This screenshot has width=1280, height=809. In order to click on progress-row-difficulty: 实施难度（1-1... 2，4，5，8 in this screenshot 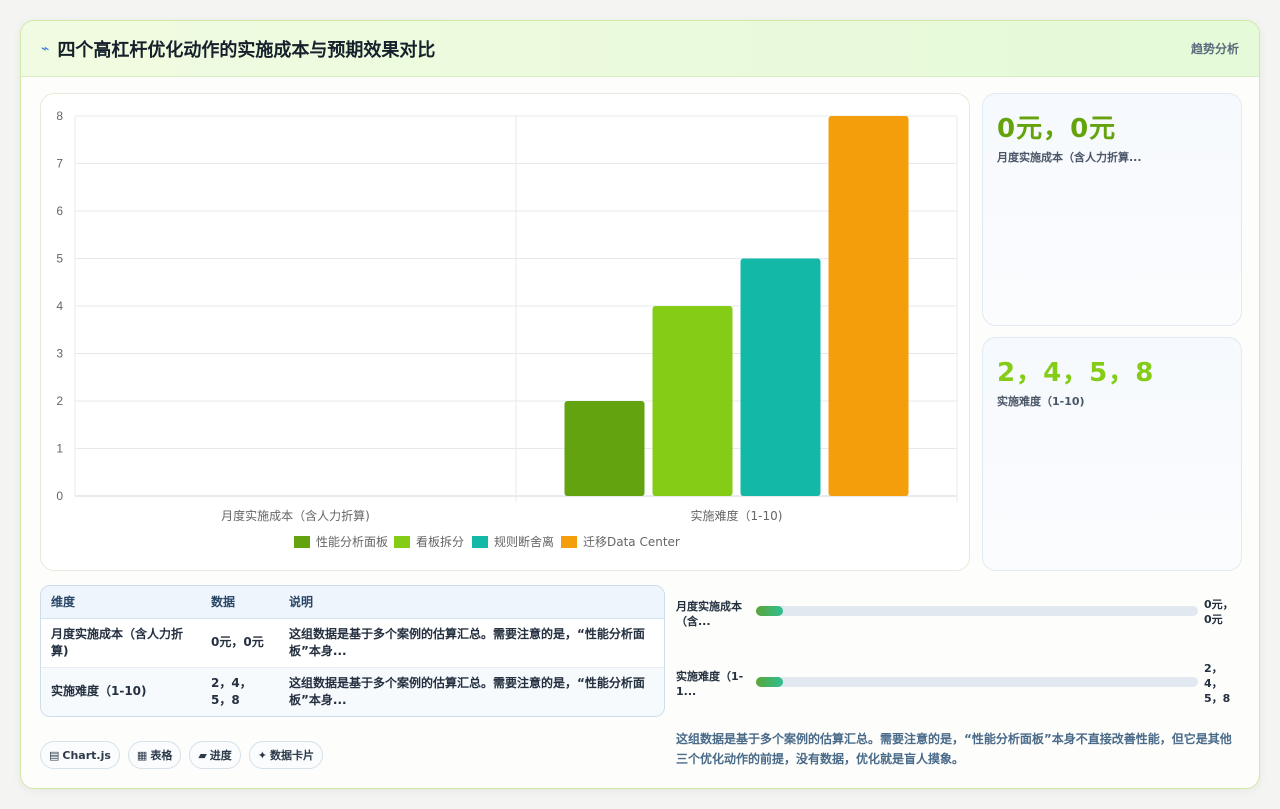, I will do `click(956, 686)`.